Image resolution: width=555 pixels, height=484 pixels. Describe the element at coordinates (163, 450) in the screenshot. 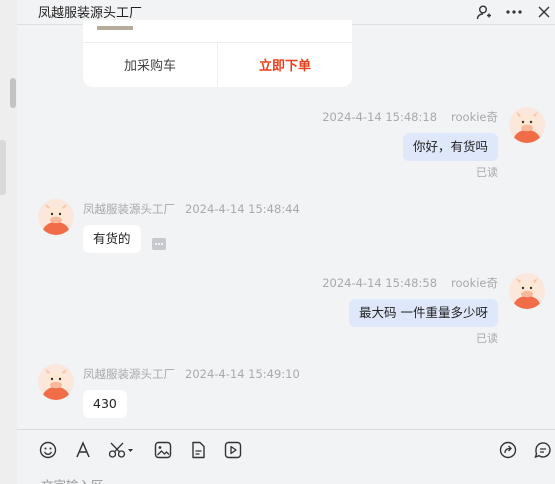

I see `image-icon` at that location.